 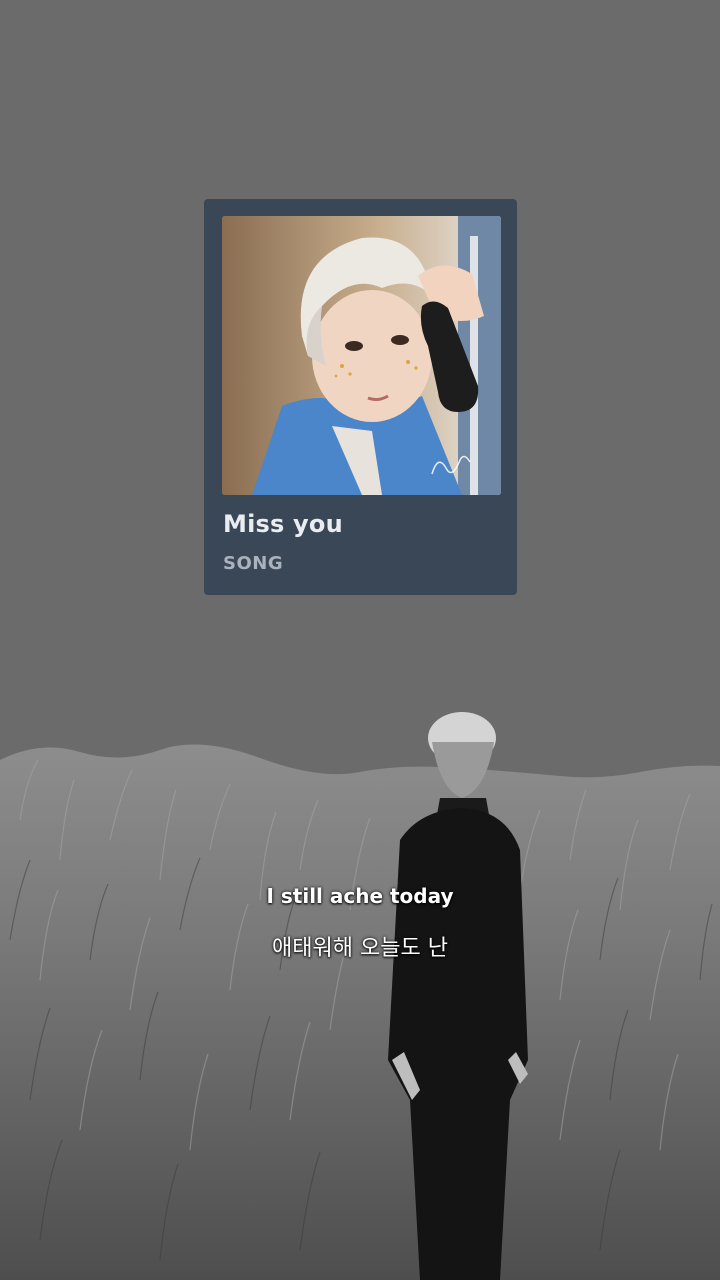 What do you see at coordinates (360, 896) in the screenshot?
I see `lyric-english-line: I still ache today` at bounding box center [360, 896].